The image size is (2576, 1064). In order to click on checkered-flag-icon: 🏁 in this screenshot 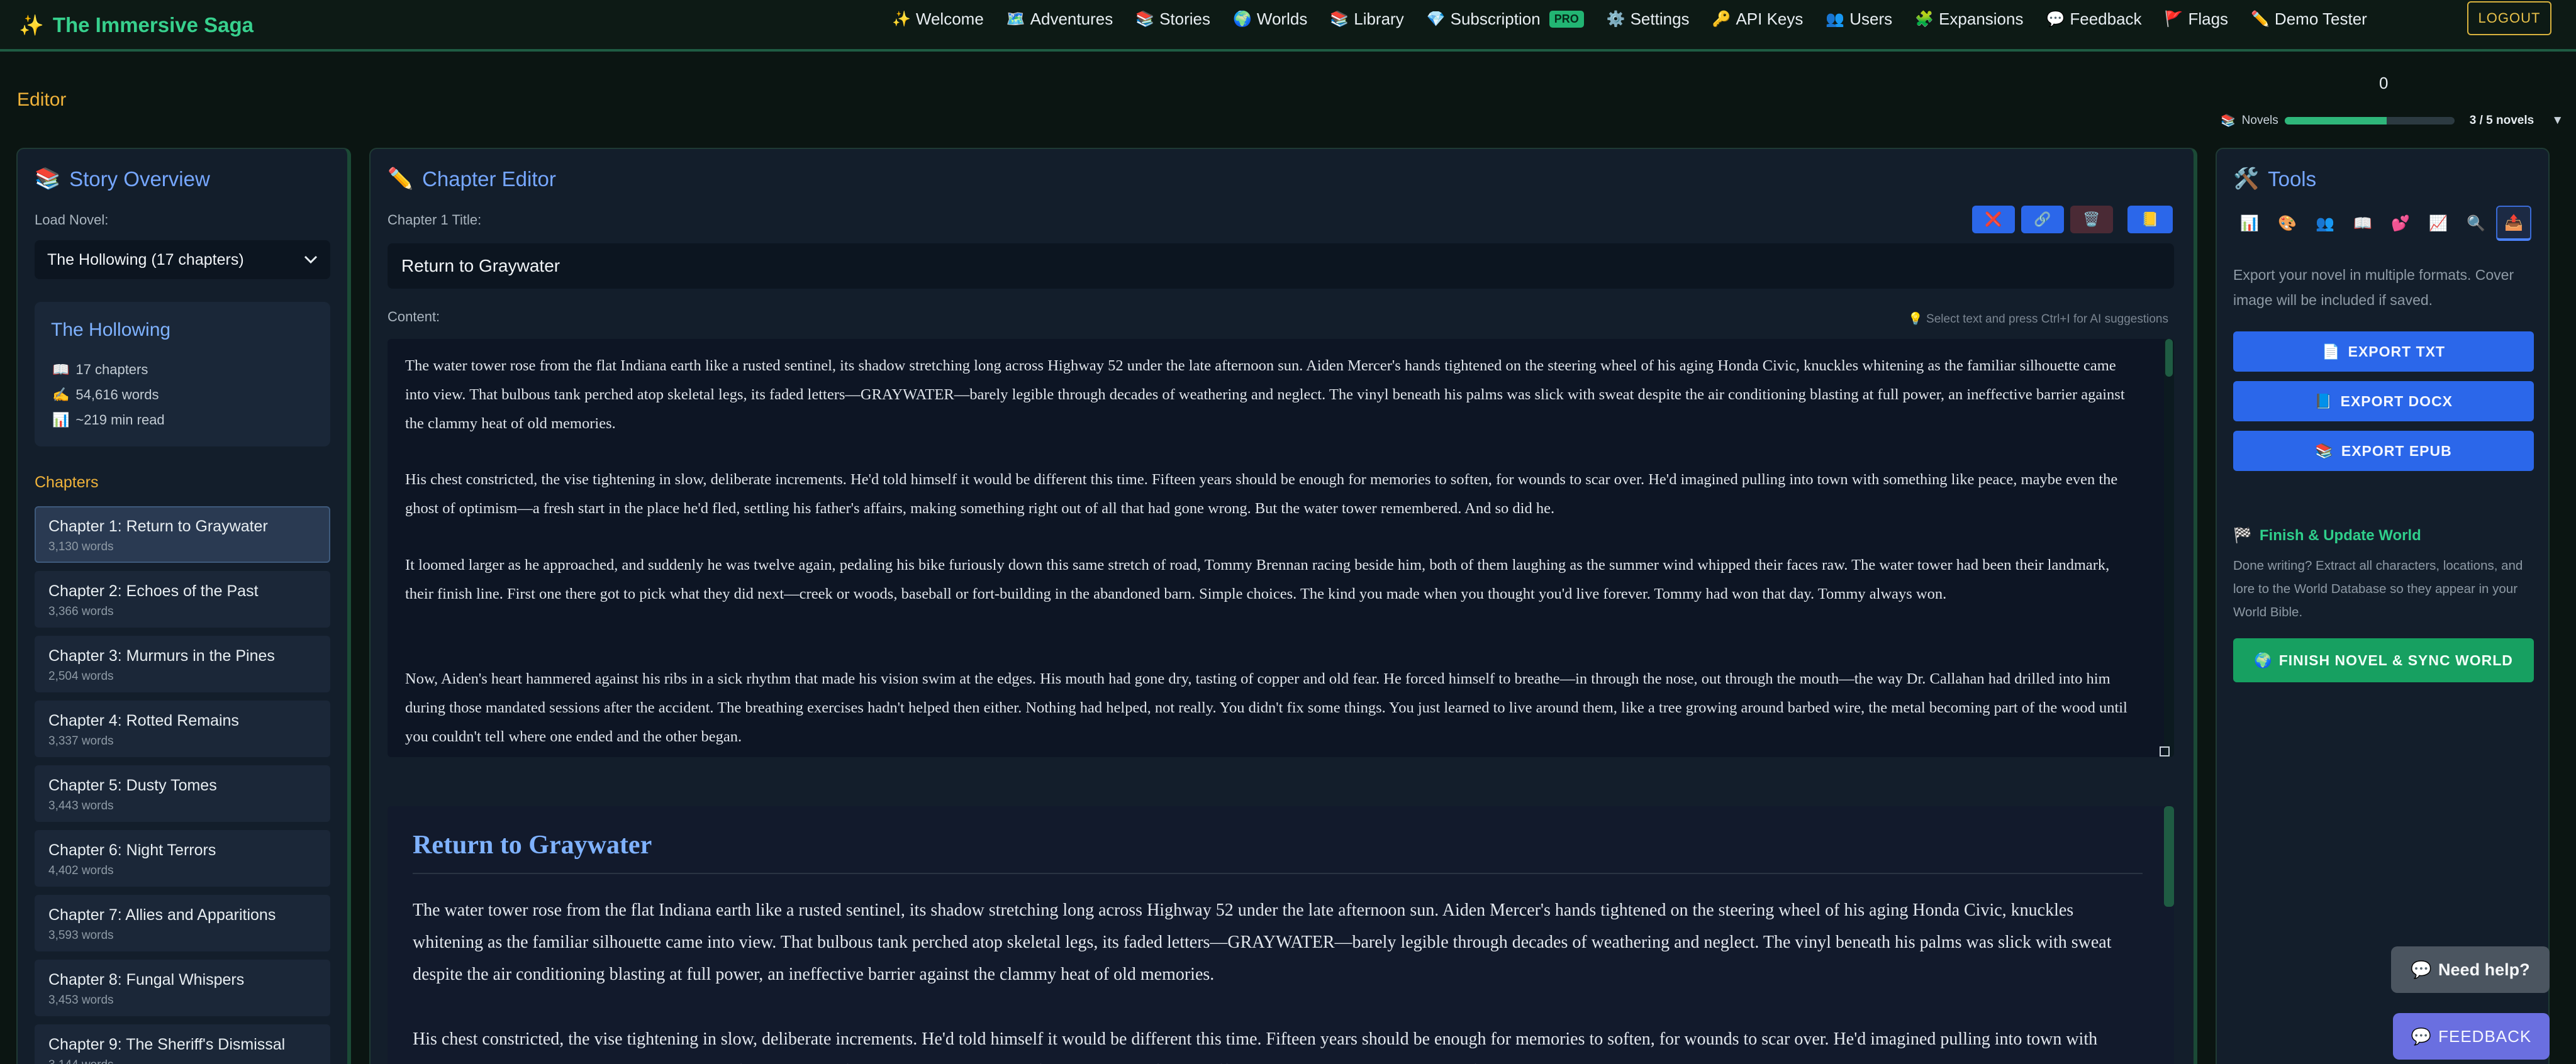, I will do `click(2242, 535)`.